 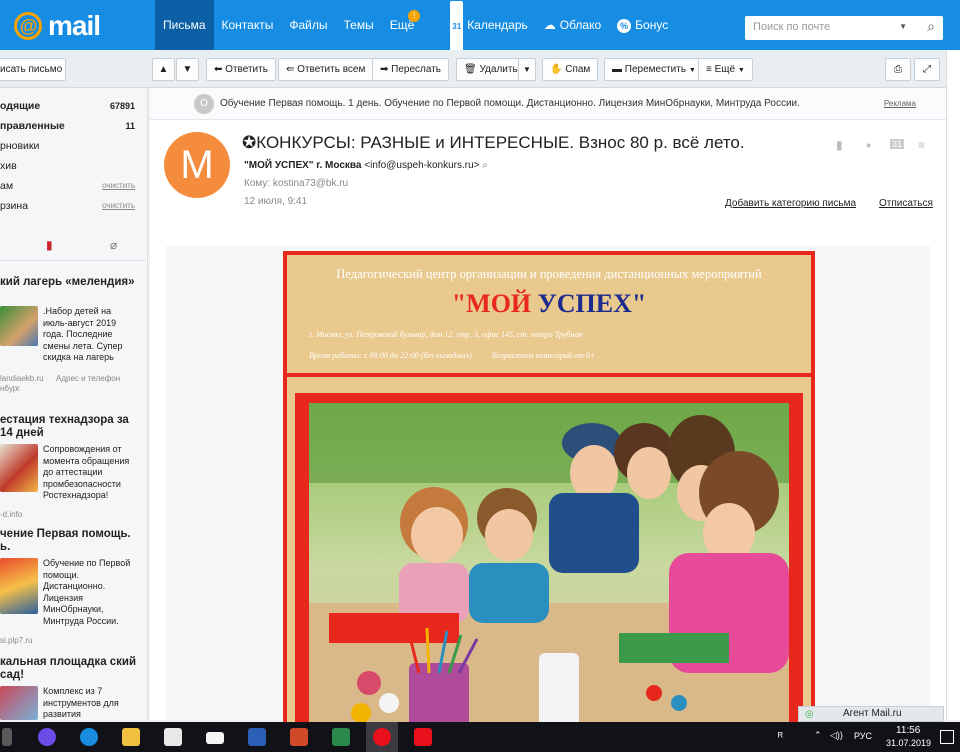 I want to click on reply-all-button: ⇚ Ответить всем, so click(x=326, y=69).